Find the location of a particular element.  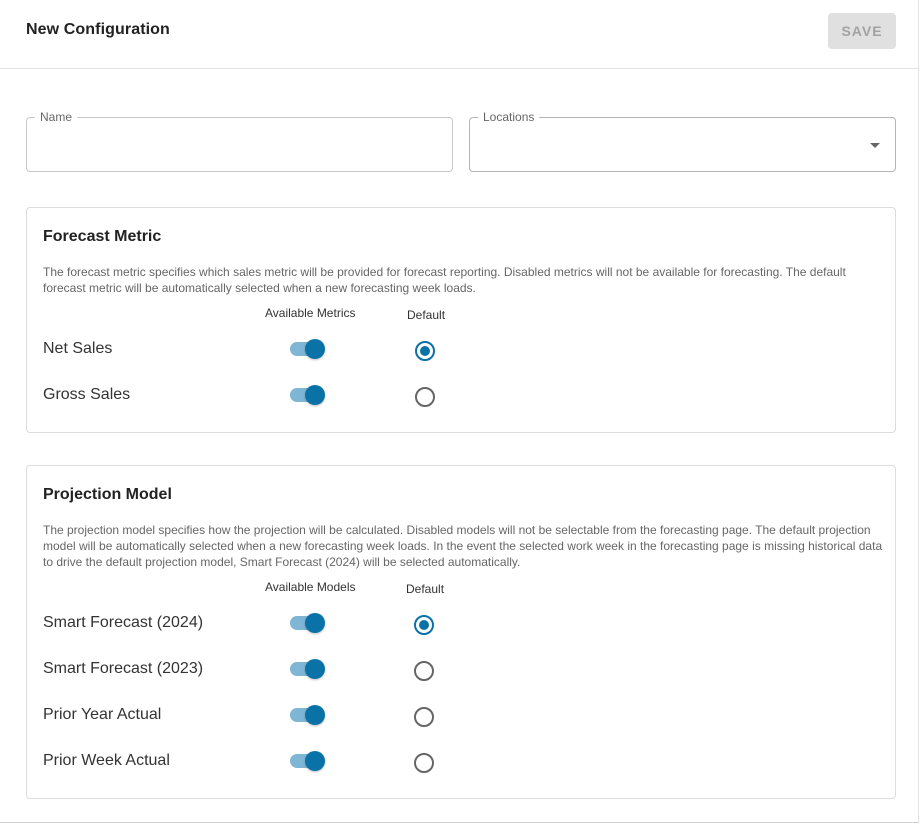

metric-default-header: Default is located at coordinates (426, 315).